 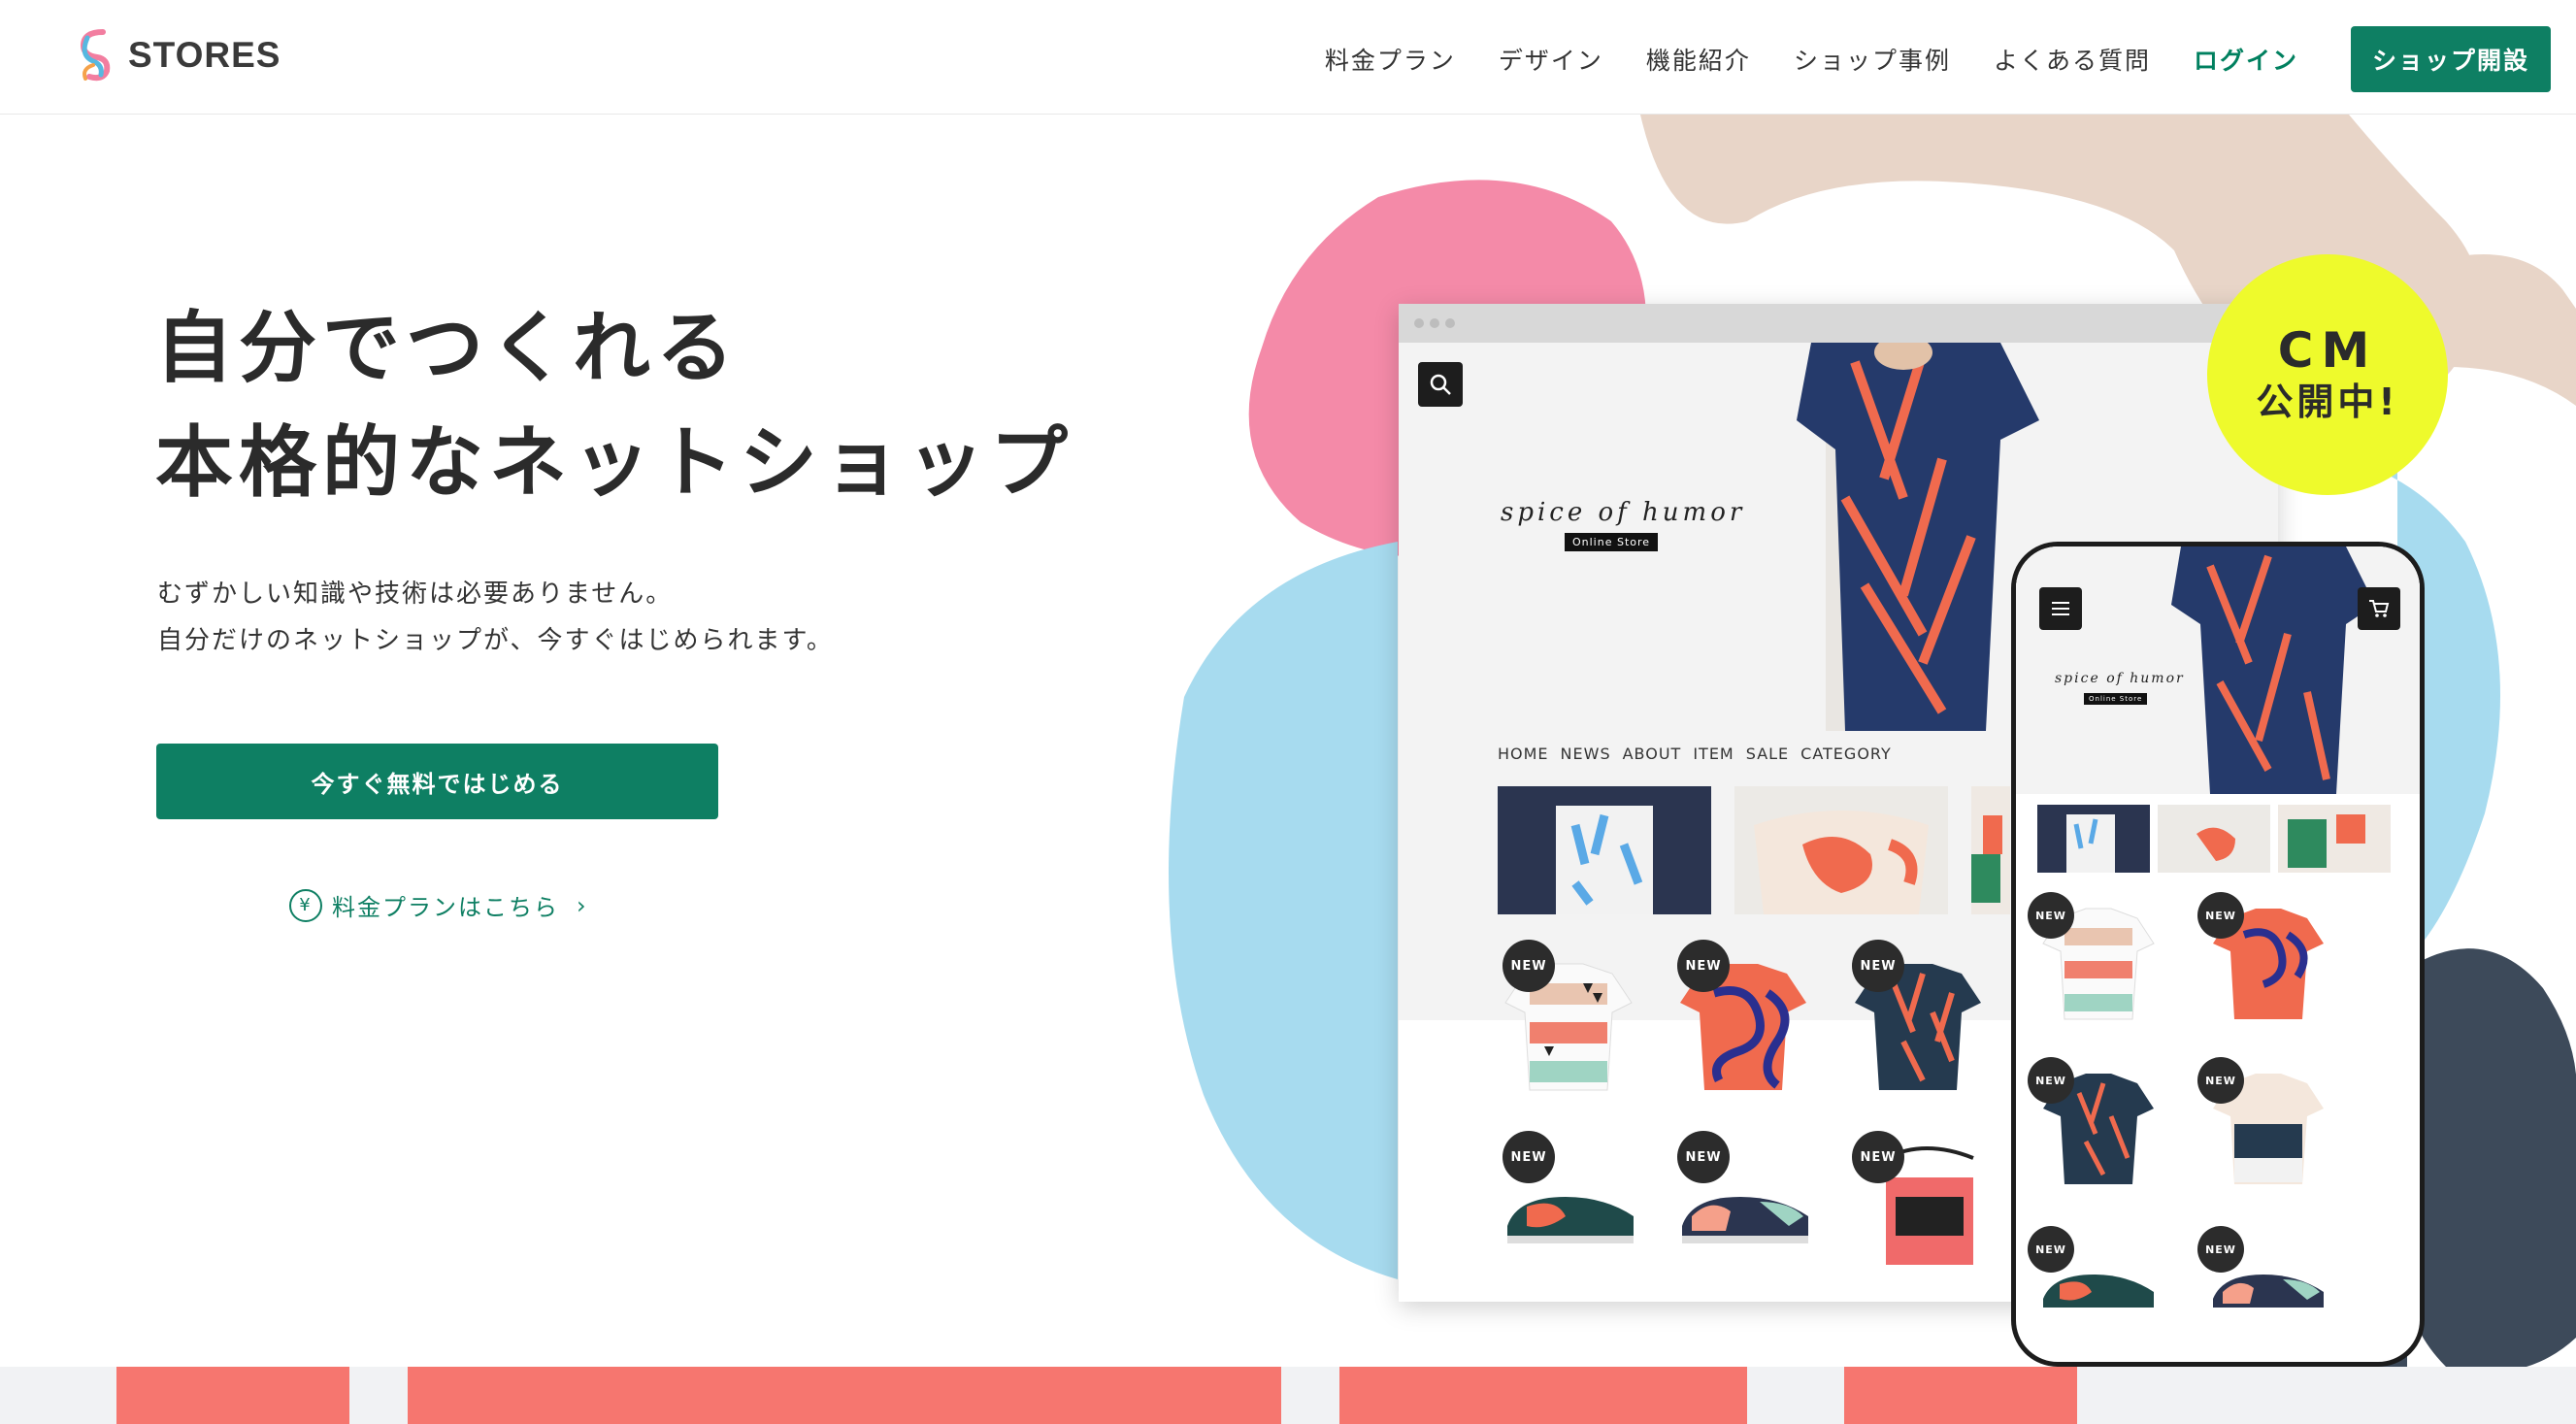 What do you see at coordinates (1623, 512) in the screenshot?
I see `shop-brand-name: spice of humor` at bounding box center [1623, 512].